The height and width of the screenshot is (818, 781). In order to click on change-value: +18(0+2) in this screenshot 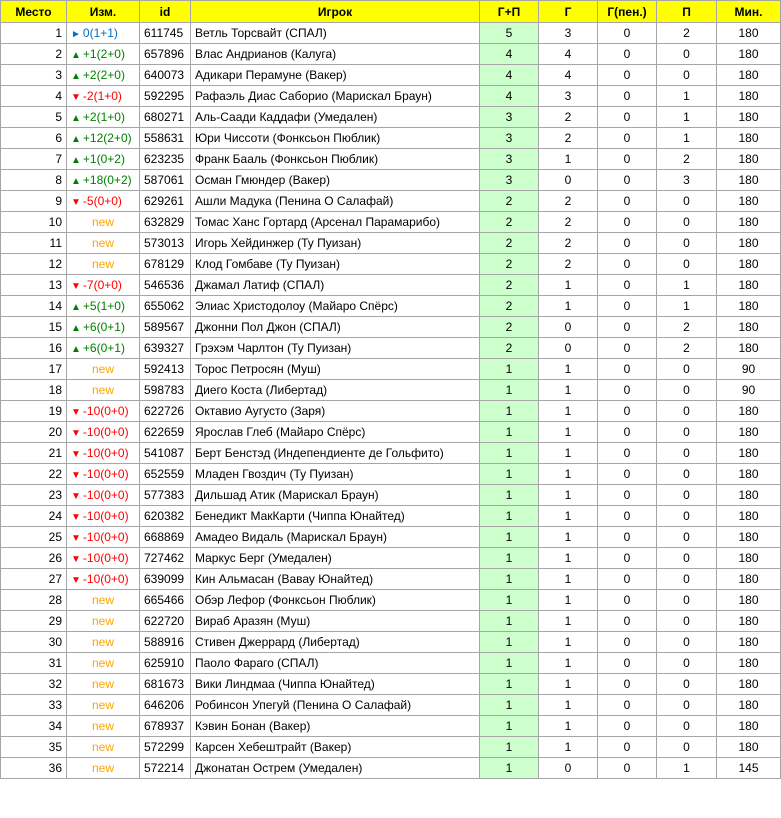, I will do `click(107, 180)`.